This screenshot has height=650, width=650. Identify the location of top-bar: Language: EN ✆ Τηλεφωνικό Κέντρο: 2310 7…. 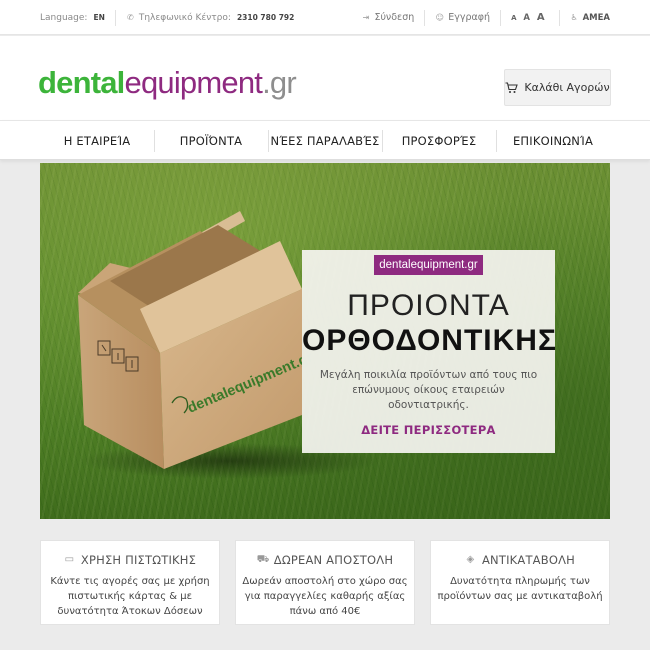
(325, 17).